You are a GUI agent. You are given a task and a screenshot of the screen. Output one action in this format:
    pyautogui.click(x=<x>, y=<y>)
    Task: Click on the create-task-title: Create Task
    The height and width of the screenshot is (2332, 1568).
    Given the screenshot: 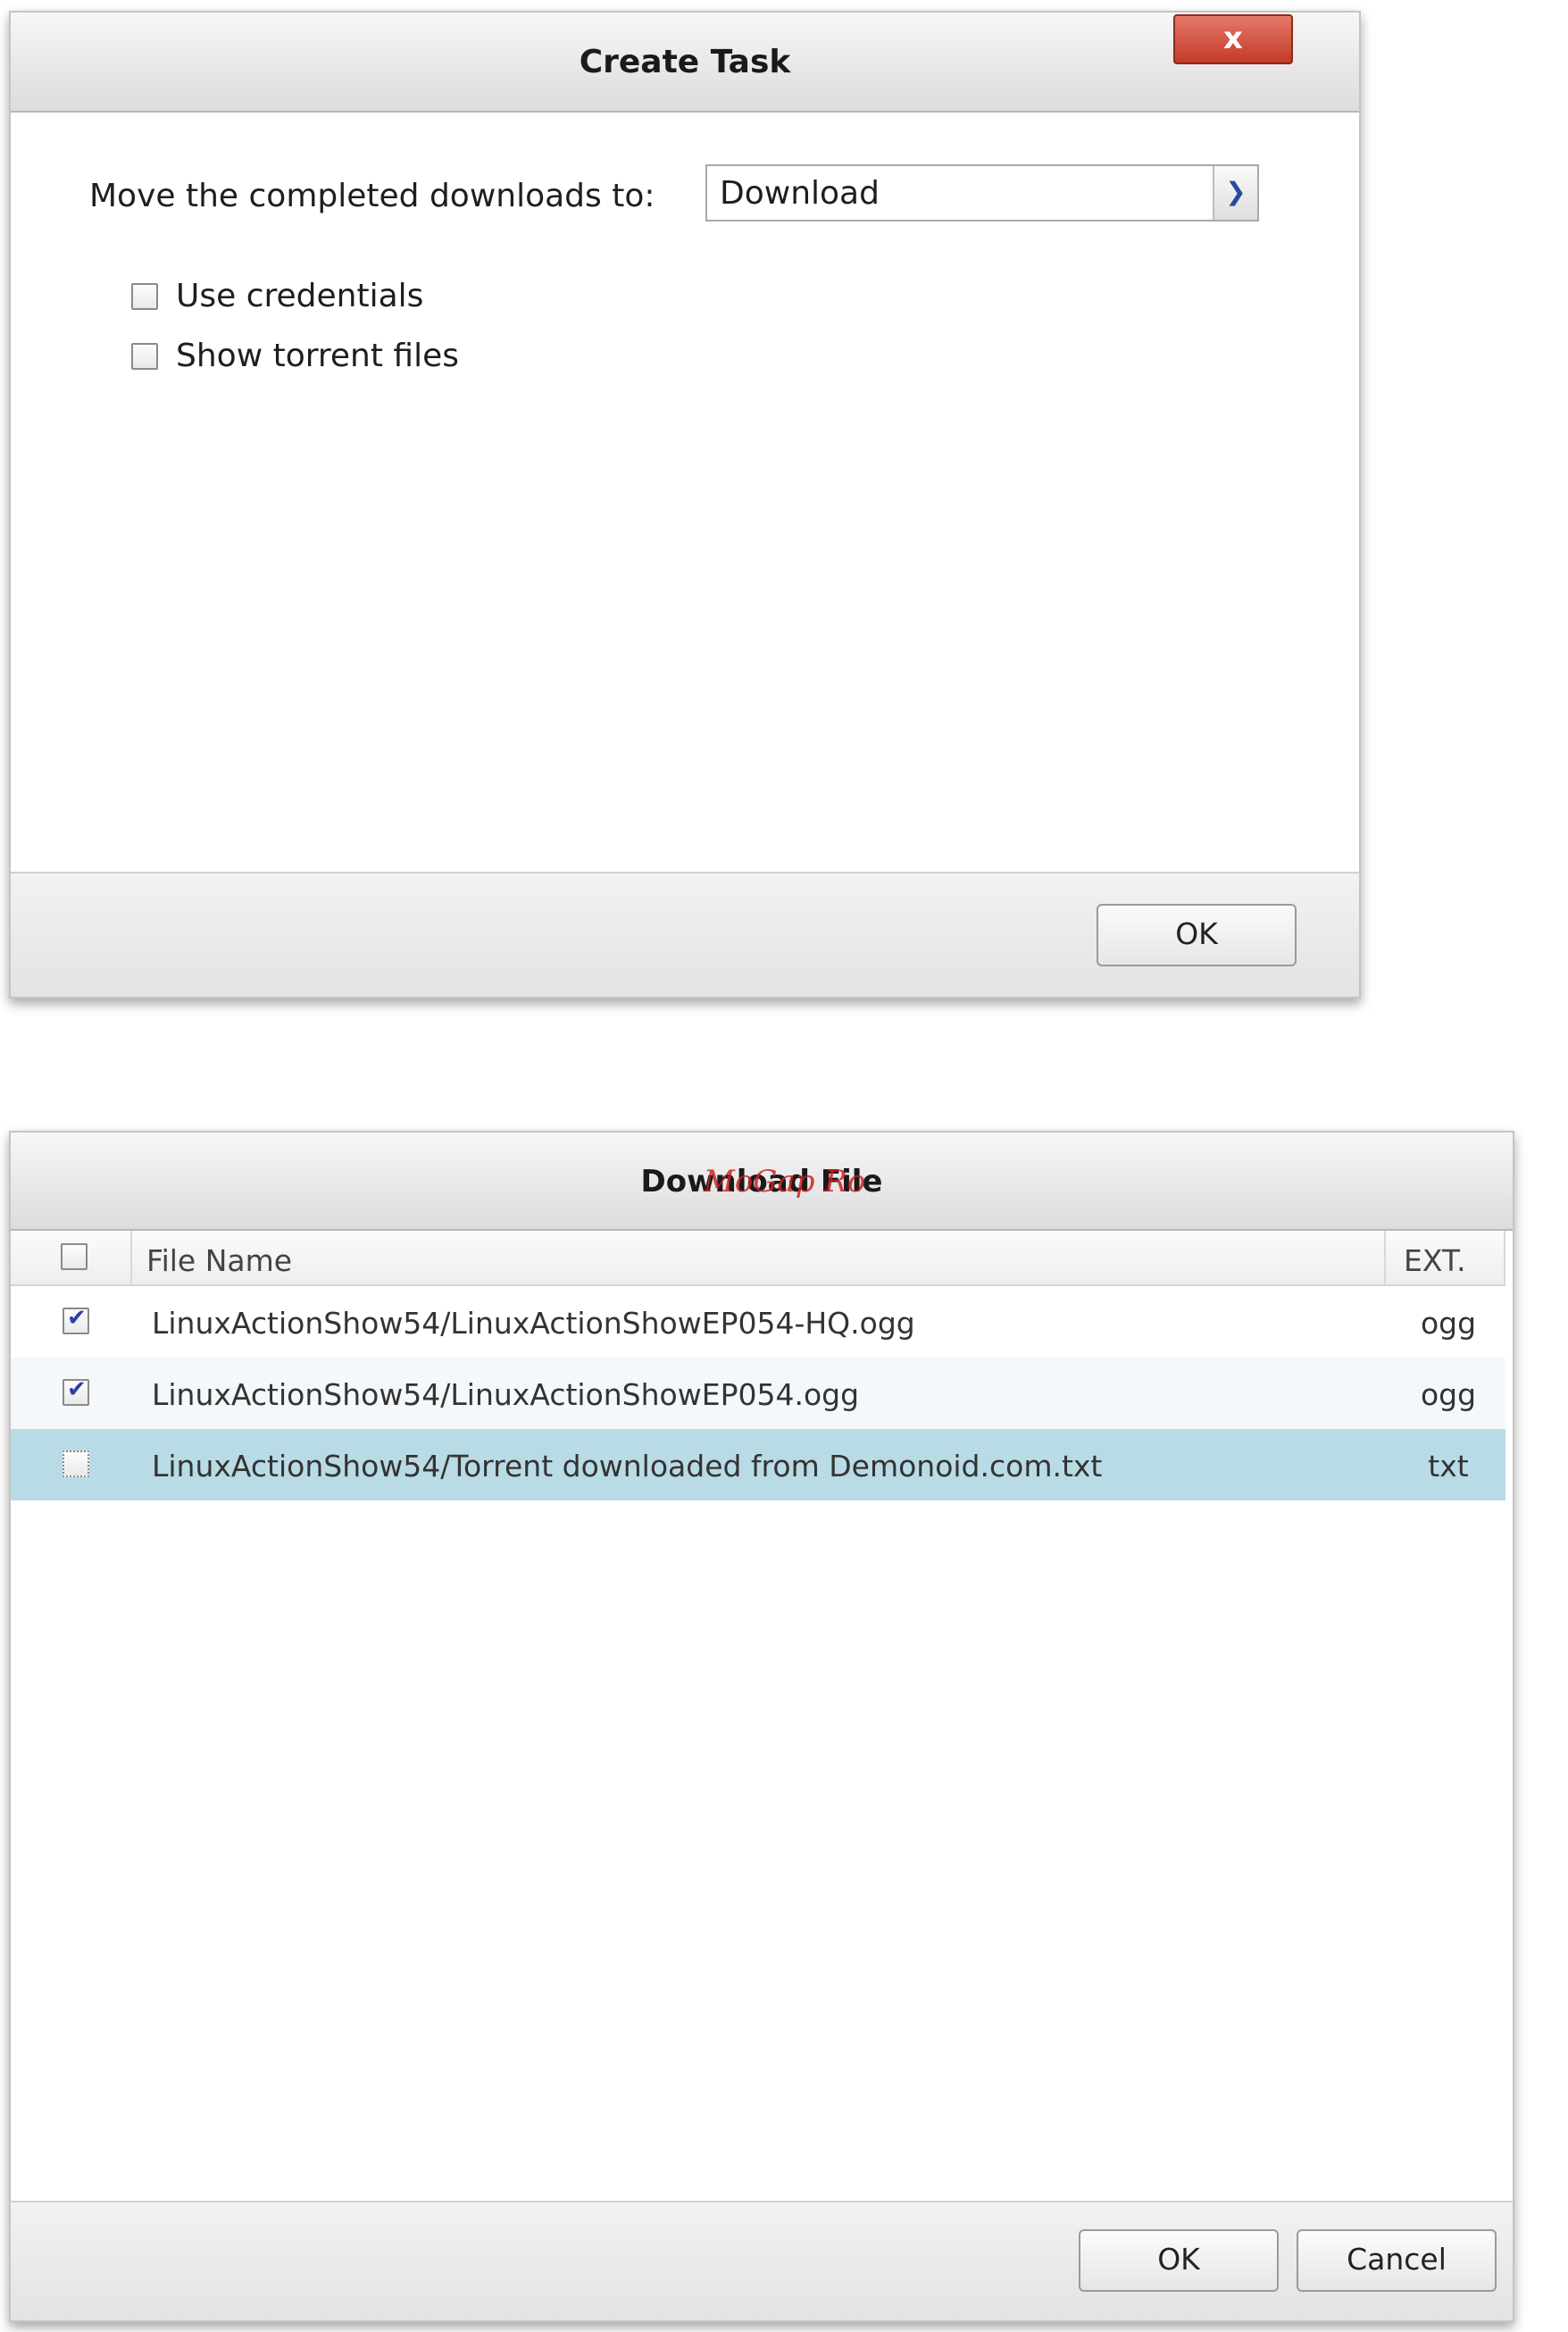 What is the action you would take?
    pyautogui.click(x=685, y=62)
    